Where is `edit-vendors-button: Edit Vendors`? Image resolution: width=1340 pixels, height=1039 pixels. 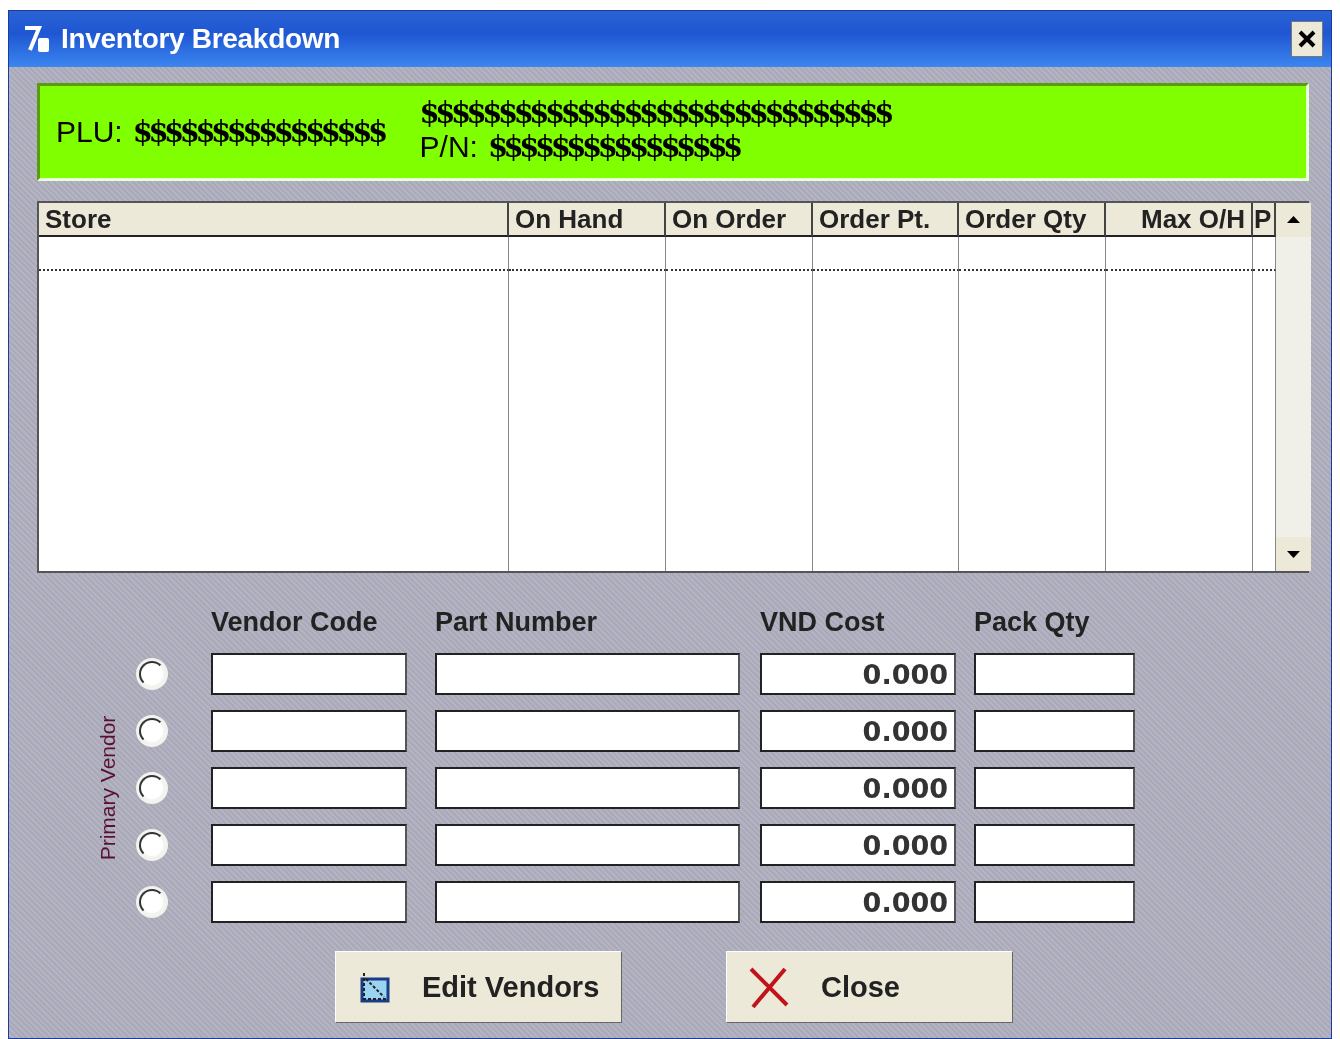 edit-vendors-button: Edit Vendors is located at coordinates (478, 987).